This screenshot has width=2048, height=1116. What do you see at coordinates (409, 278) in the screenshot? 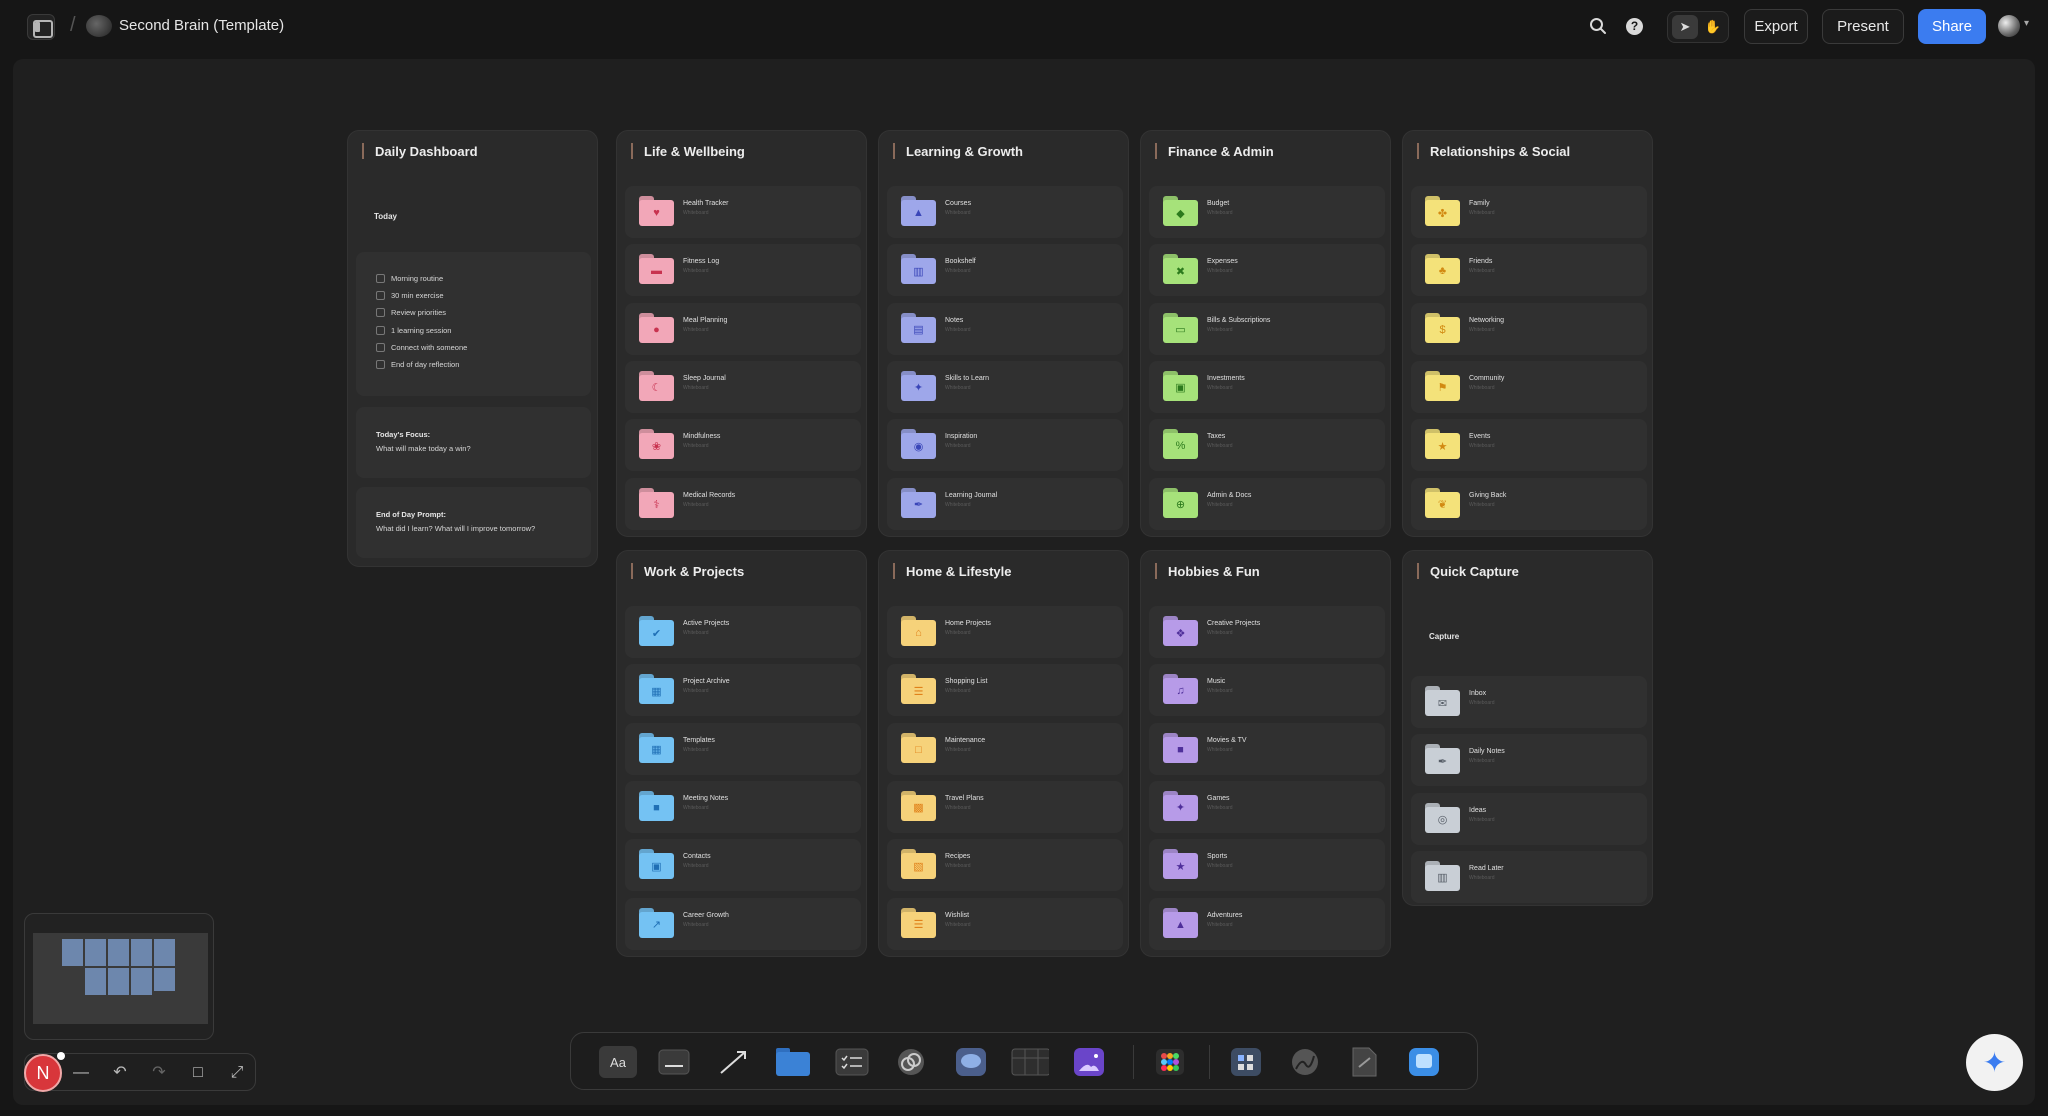
I see `checklist-item: Morning routine` at bounding box center [409, 278].